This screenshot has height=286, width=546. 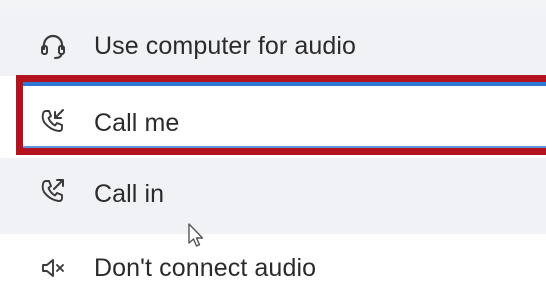 I want to click on menu-item-label: Call in, so click(x=129, y=194).